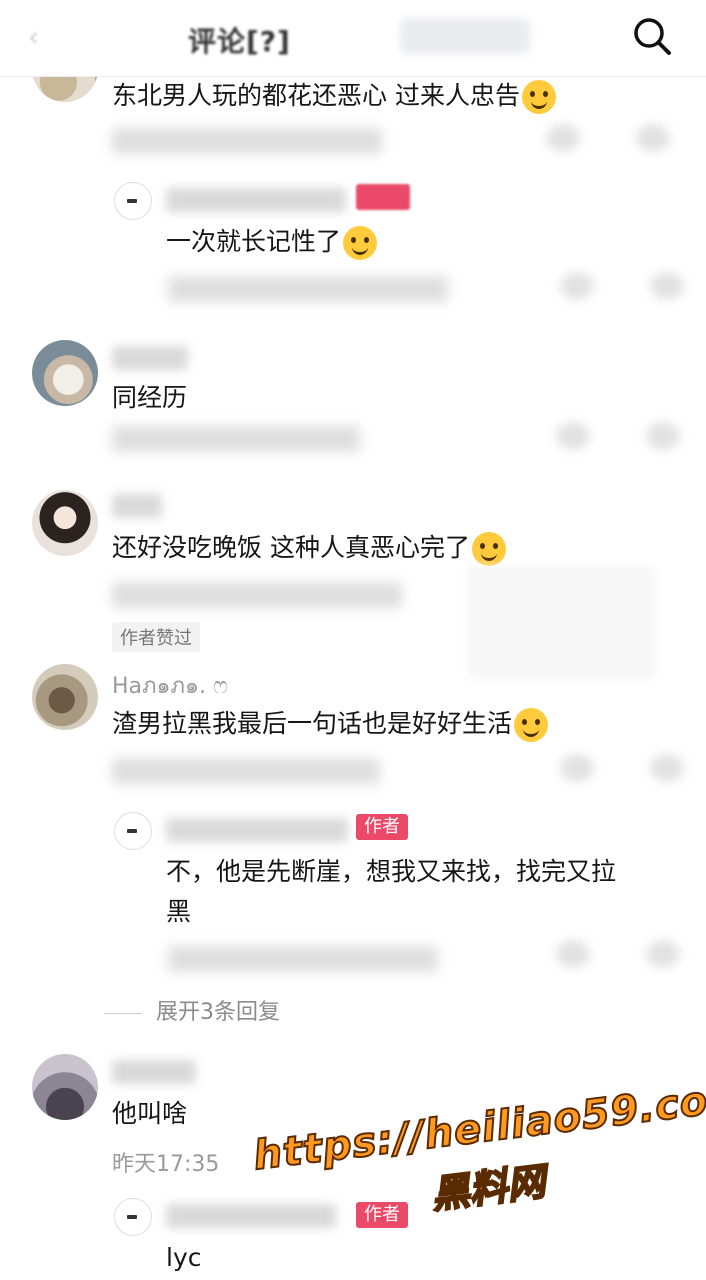 The height and width of the screenshot is (1280, 706). I want to click on author-badge: 作者, so click(382, 827).